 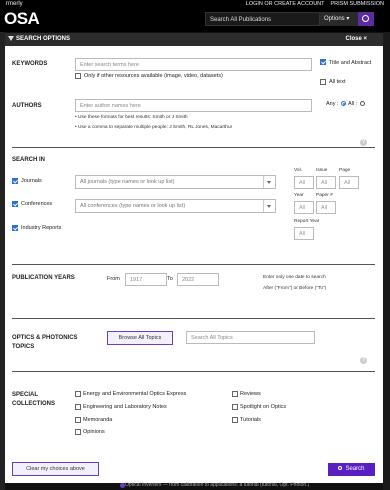 I want to click on authors-any-radio, so click(x=362, y=103).